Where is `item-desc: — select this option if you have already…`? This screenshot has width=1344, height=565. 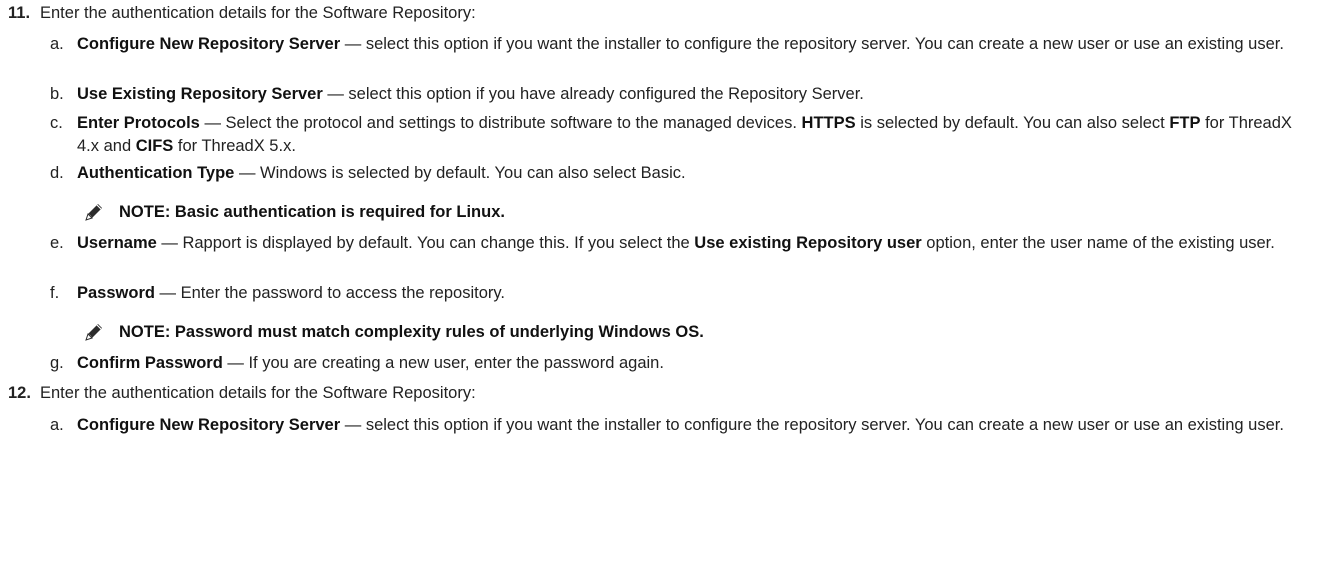 item-desc: — select this option if you have already… is located at coordinates (593, 94).